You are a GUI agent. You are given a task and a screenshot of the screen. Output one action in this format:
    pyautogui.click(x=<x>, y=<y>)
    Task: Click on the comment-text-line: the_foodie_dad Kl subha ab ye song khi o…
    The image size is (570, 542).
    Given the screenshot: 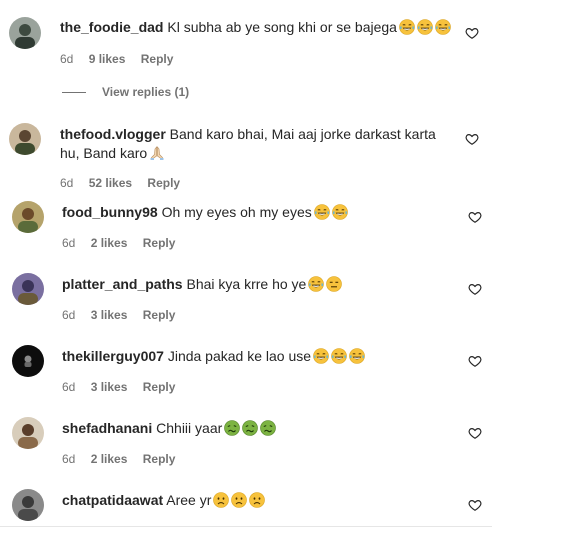 What is the action you would take?
    pyautogui.click(x=255, y=27)
    